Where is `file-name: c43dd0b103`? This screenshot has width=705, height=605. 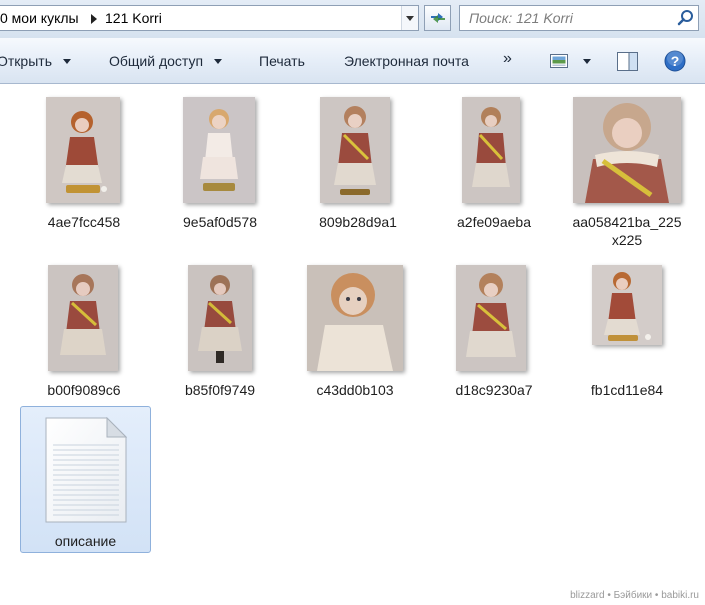
file-name: c43dd0b103 is located at coordinates (355, 390).